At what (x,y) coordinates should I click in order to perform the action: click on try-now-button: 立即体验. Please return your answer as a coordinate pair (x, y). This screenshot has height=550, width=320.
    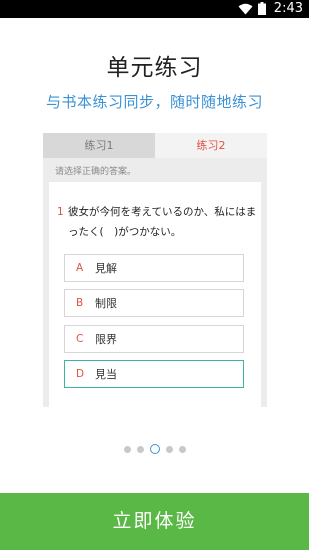
    Looking at the image, I should click on (154, 521).